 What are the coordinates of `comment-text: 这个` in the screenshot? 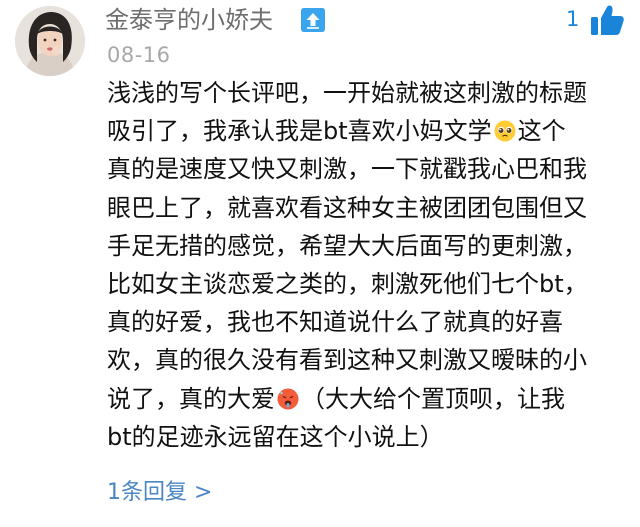 It's located at (541, 131).